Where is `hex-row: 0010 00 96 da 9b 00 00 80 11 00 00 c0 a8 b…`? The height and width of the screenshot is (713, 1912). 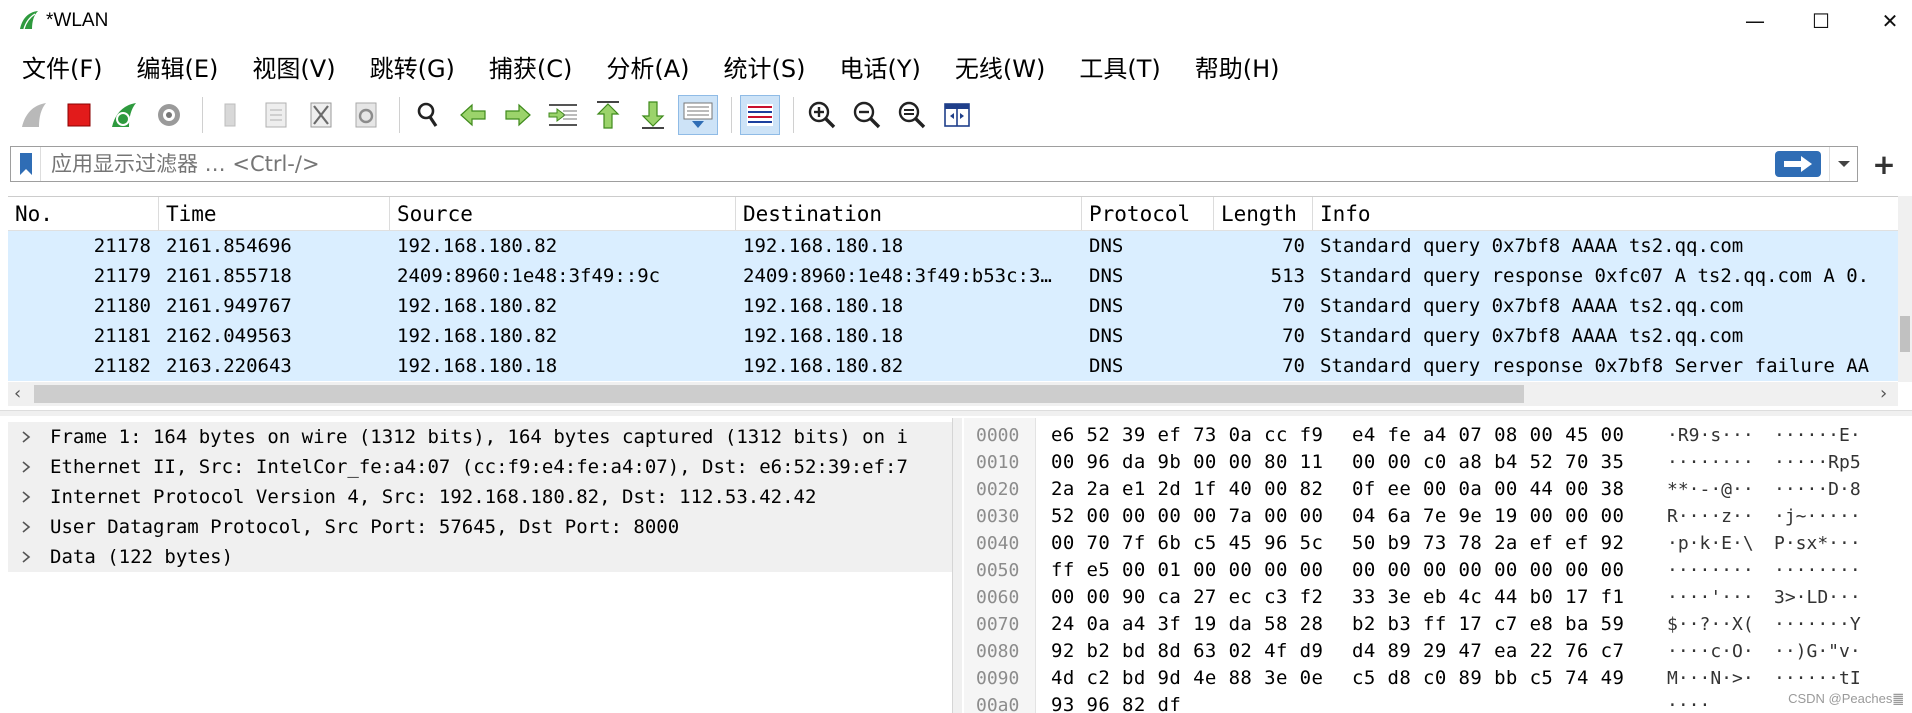 hex-row: 0010 00 96 da 9b 00 00 80 11 00 00 c0 a8 b… is located at coordinates (1438, 462).